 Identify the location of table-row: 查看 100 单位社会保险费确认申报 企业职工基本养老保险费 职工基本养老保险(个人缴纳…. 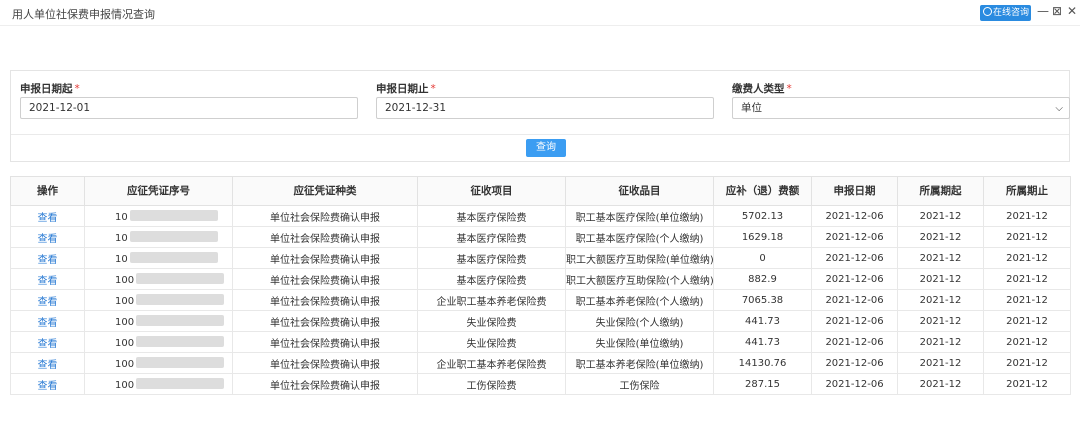
(540, 300).